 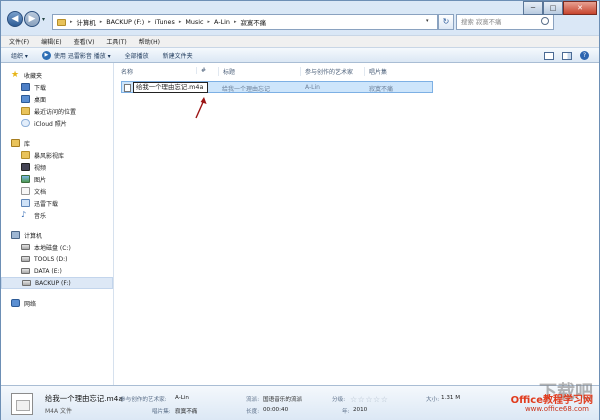 I want to click on nav-computer: 计算机, so click(x=57, y=235).